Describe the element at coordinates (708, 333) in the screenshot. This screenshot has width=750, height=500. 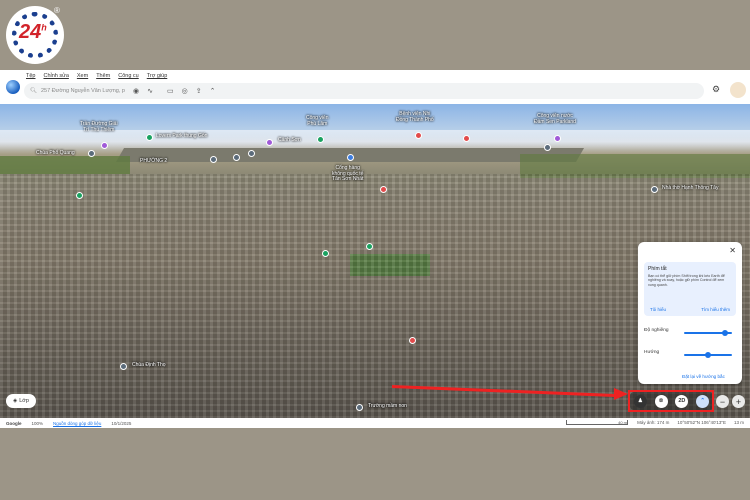
I see `tilt-slider` at that location.